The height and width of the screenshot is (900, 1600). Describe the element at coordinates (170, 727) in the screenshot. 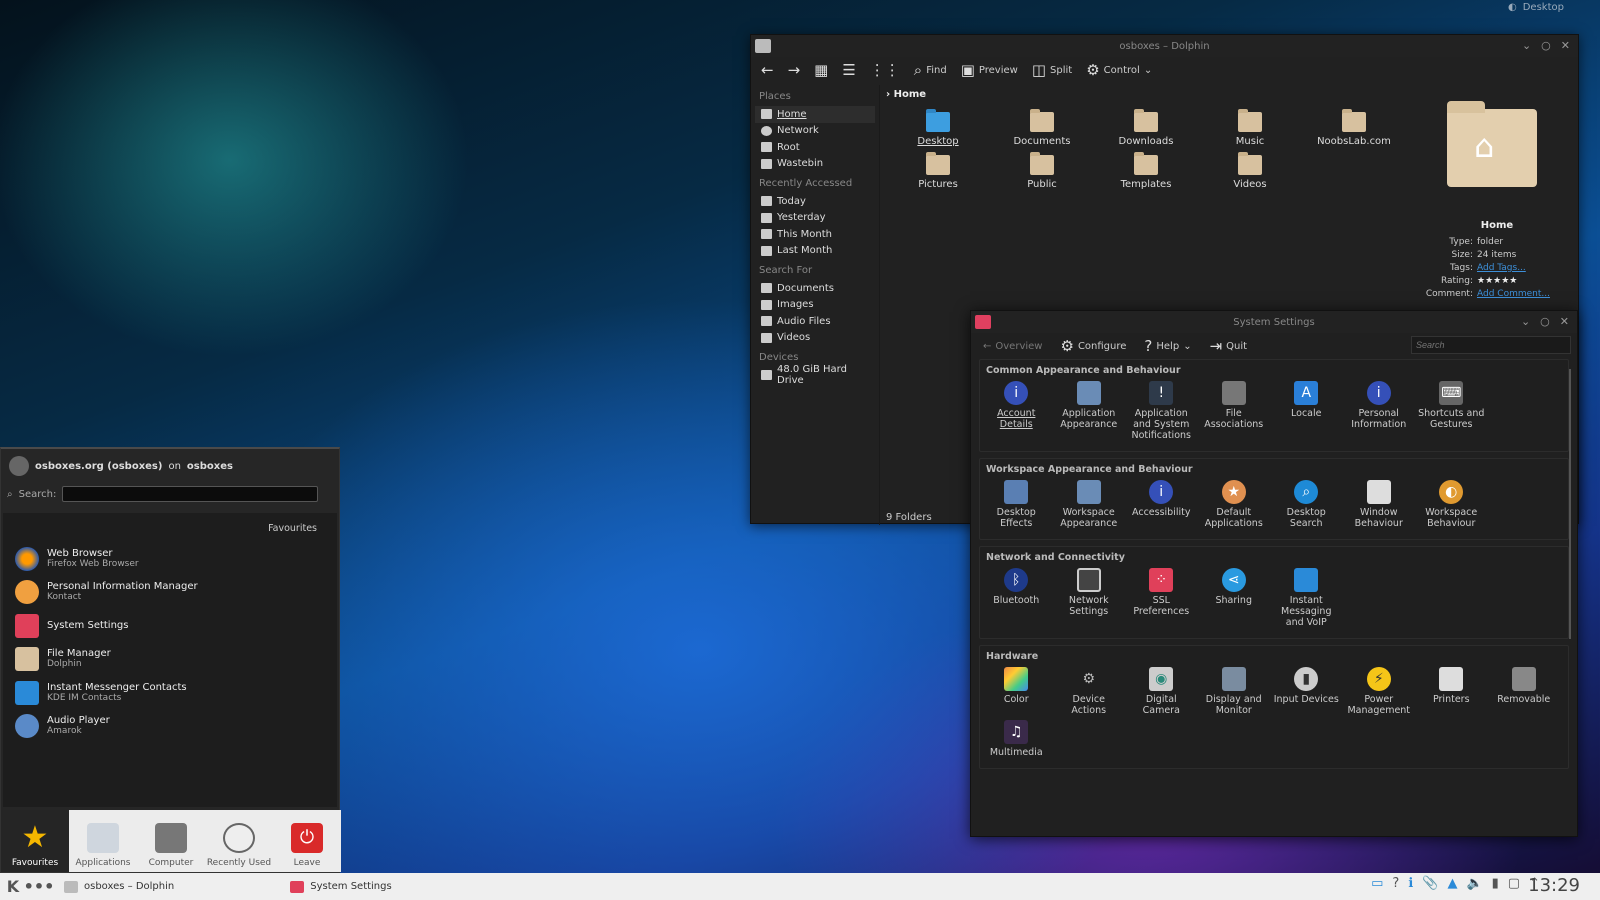

I see `app-audio-player: Audio Player Amarok` at that location.